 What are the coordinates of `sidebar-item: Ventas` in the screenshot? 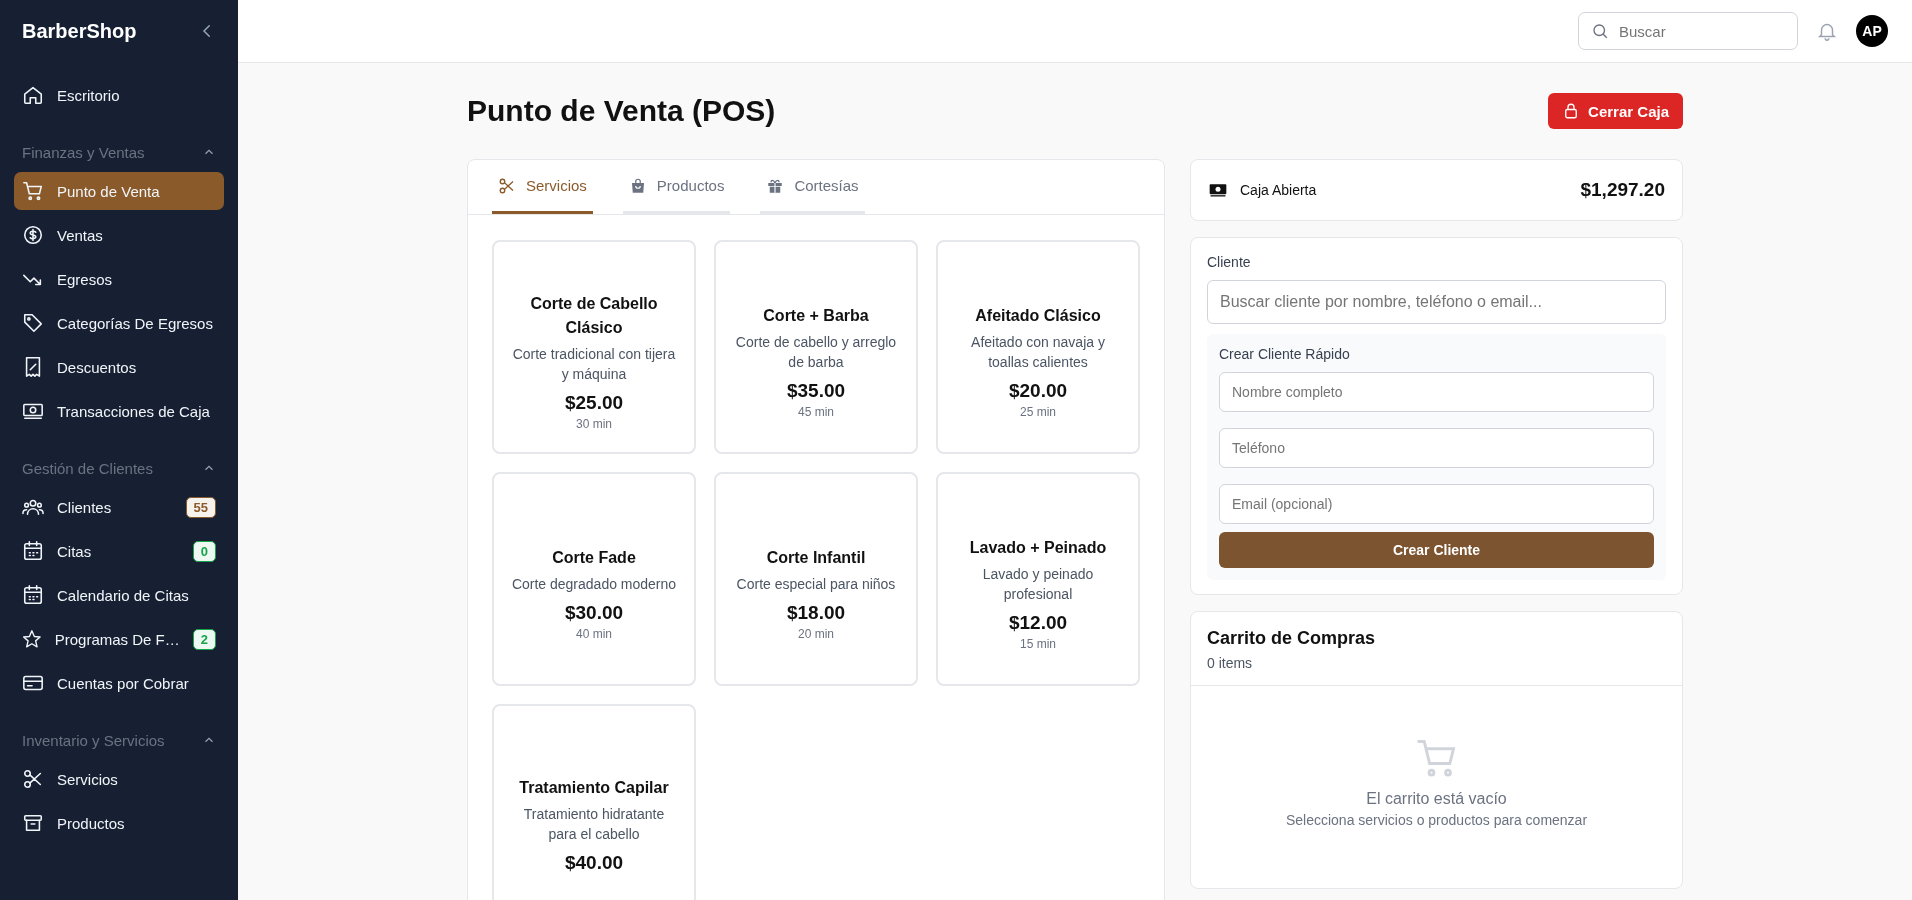 It's located at (119, 235).